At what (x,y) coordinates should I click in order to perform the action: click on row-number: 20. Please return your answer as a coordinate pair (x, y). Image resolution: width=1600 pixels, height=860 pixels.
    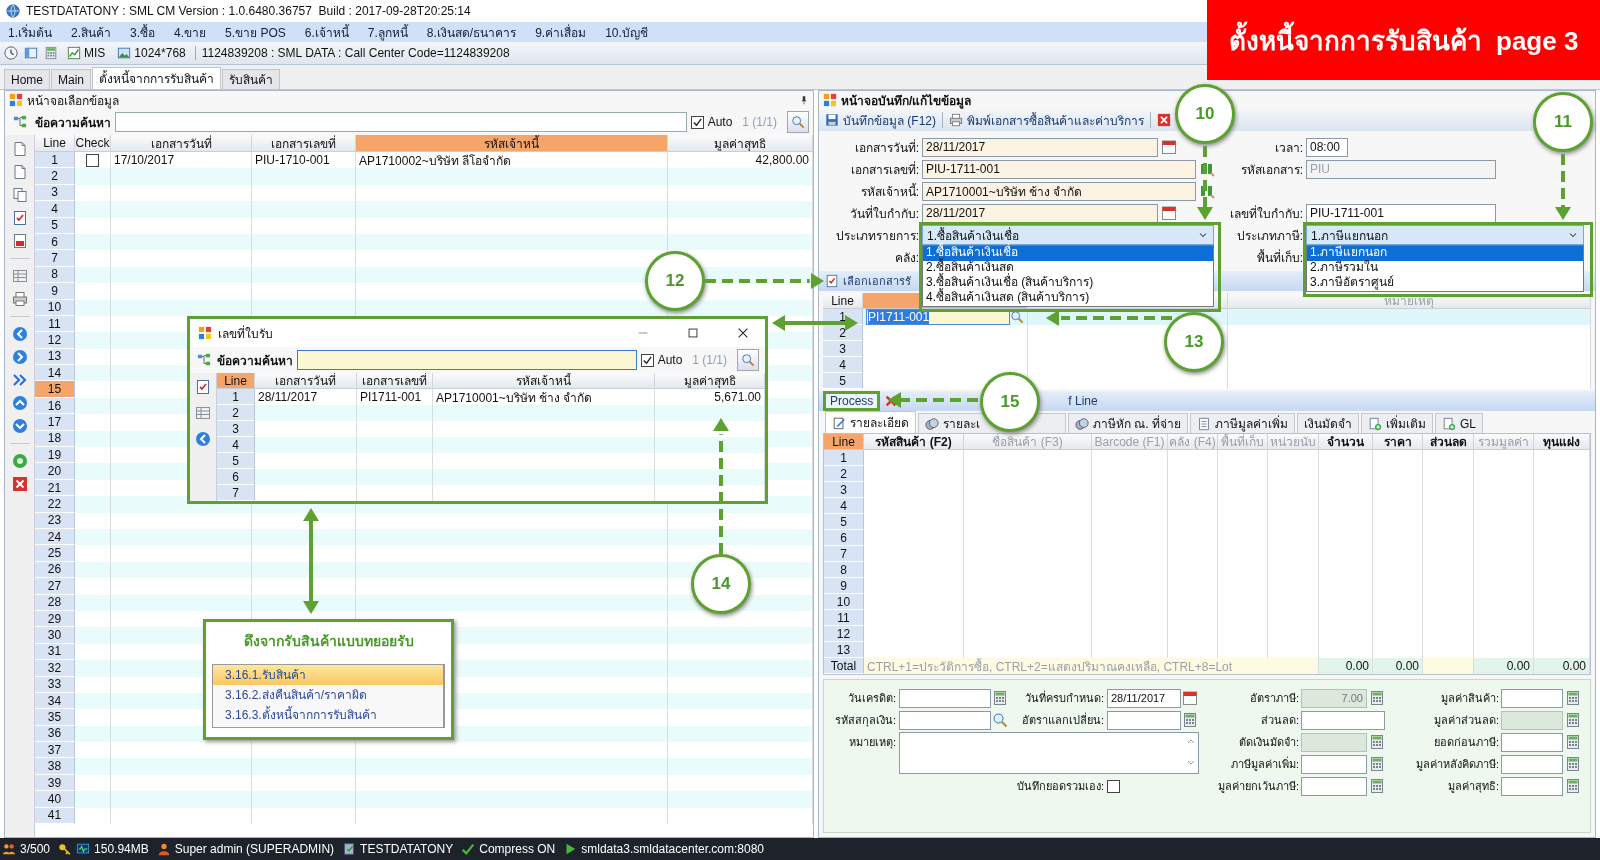
    Looking at the image, I should click on (55, 471).